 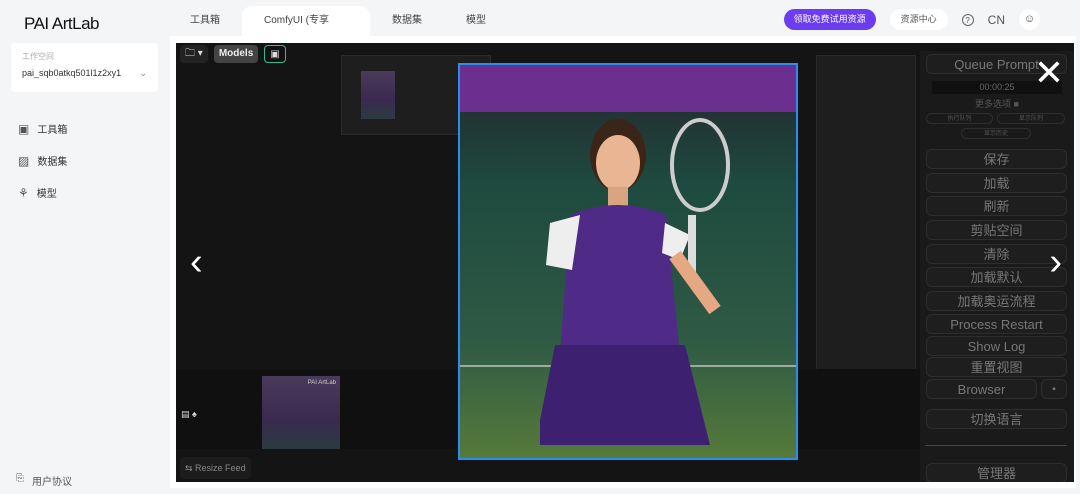 I want to click on more-options-toggle: 更多选项 ■, so click(x=997, y=103).